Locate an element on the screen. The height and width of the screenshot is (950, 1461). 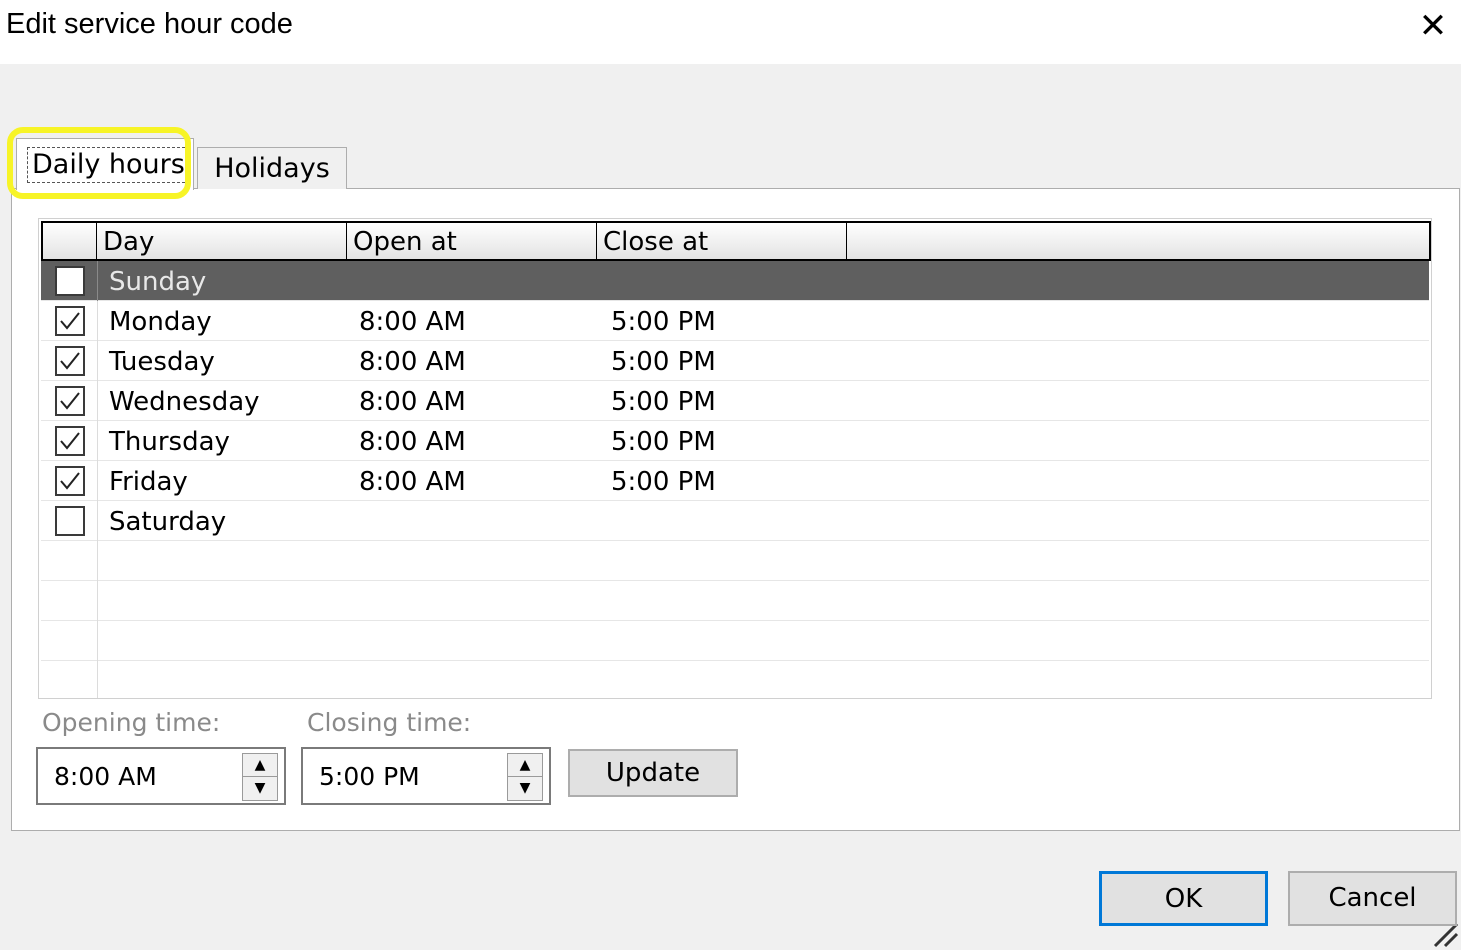
cell-day: Wednesday is located at coordinates (184, 402).